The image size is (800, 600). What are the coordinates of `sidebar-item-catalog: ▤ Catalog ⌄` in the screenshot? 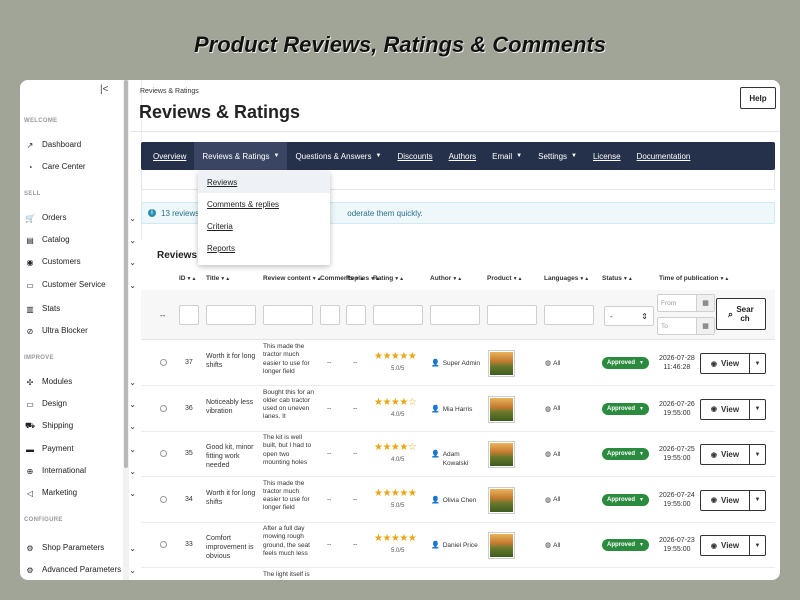 It's located at (80, 240).